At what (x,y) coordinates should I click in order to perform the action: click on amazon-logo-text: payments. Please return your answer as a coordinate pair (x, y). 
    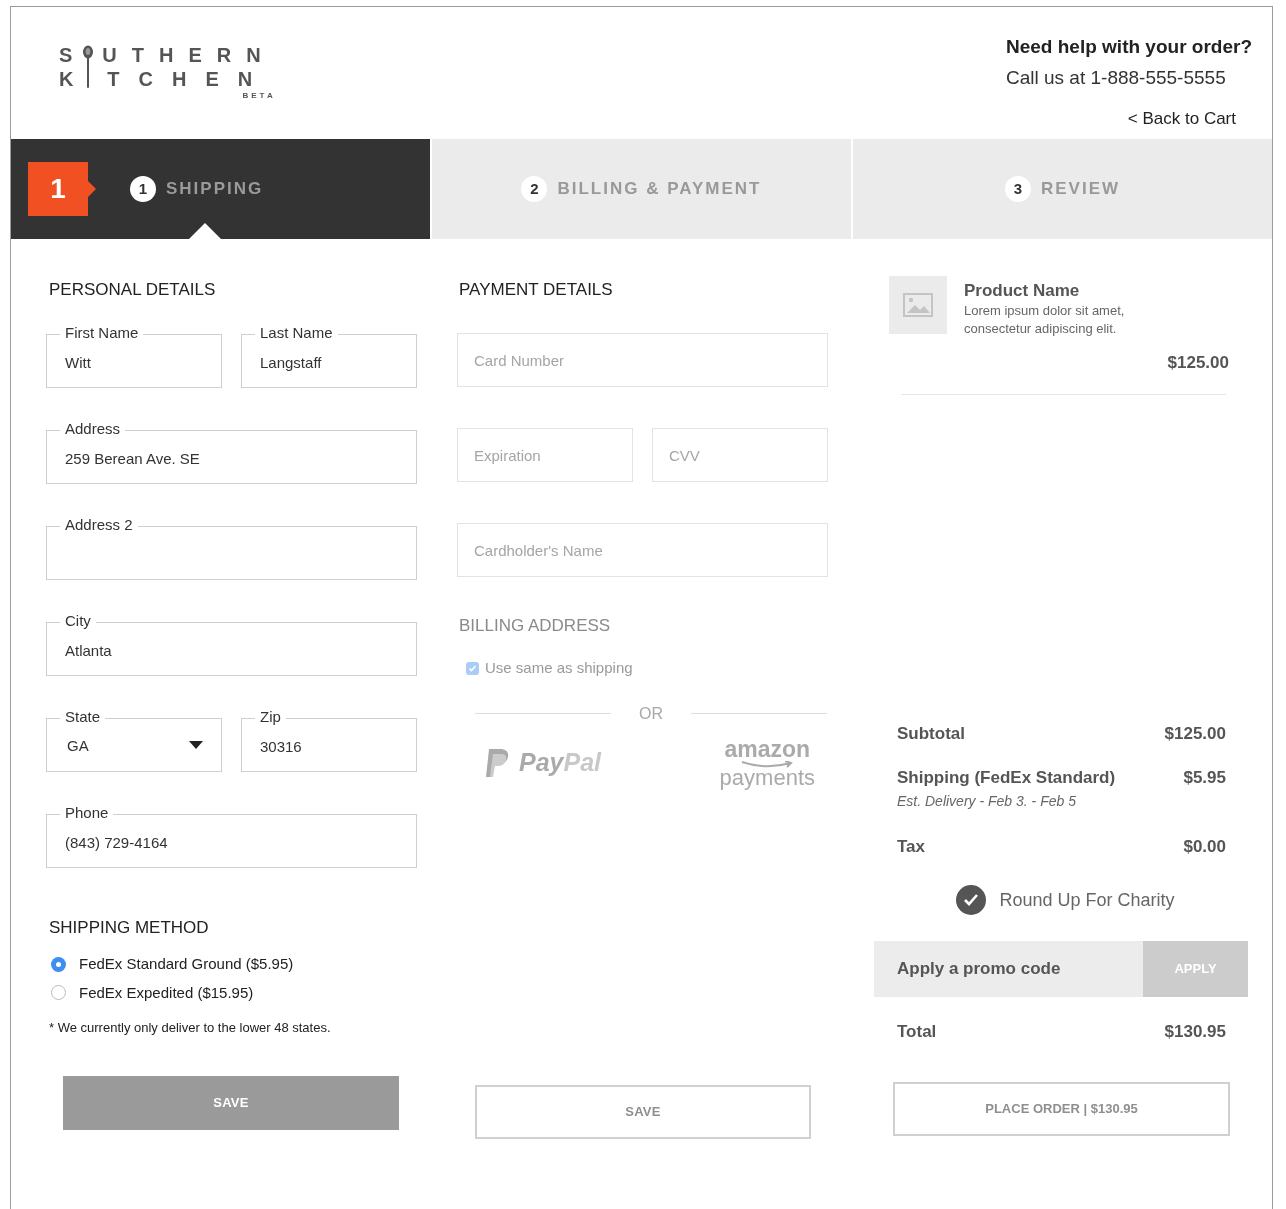
    Looking at the image, I should click on (767, 777).